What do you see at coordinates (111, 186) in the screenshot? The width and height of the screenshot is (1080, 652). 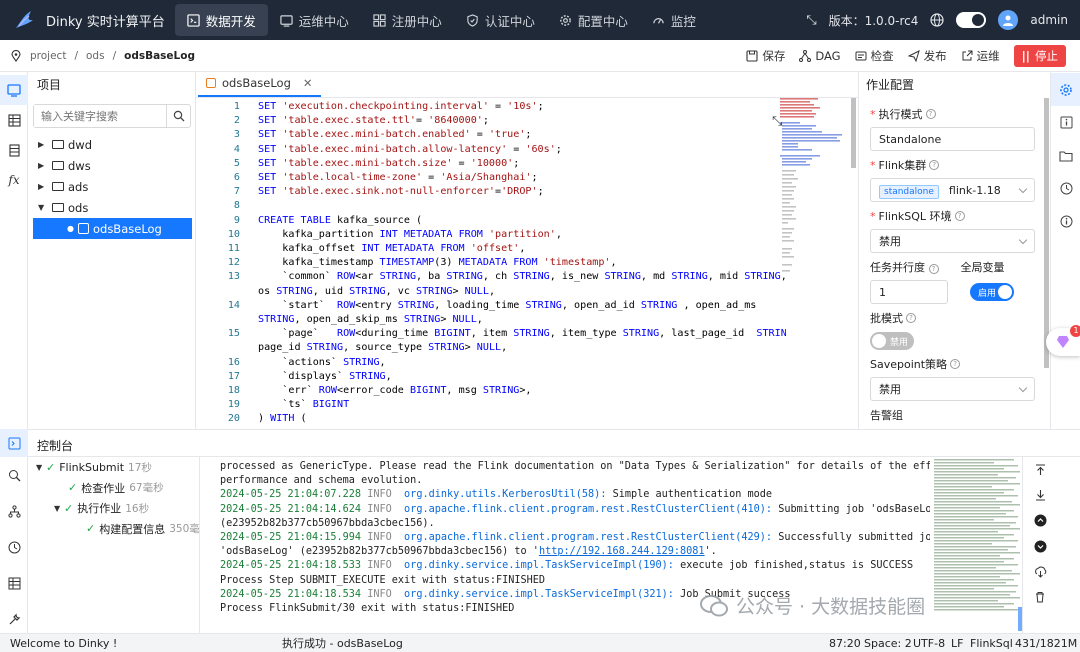 I see `tree-folder-ads: ▶ ads` at bounding box center [111, 186].